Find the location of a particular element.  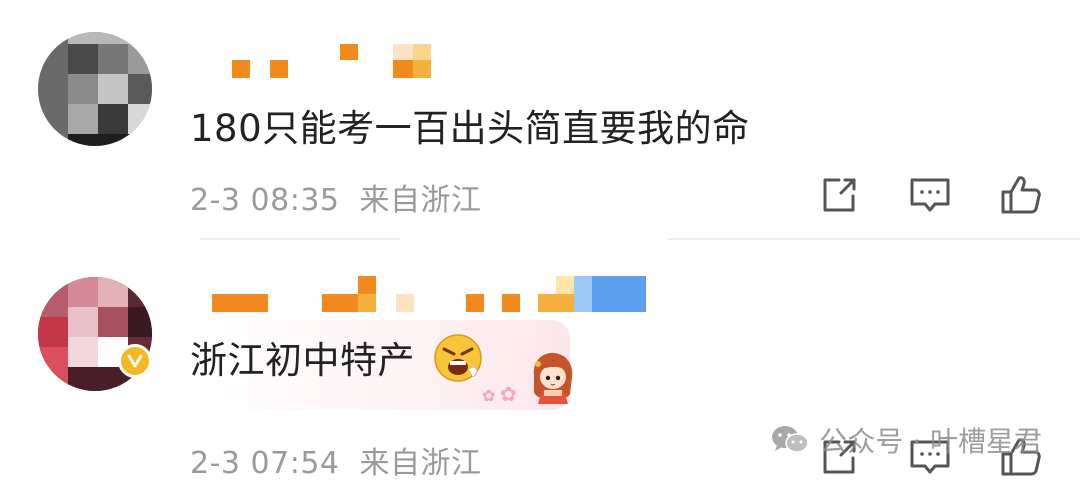

timestamp: 2-3 08:35 is located at coordinates (265, 200).